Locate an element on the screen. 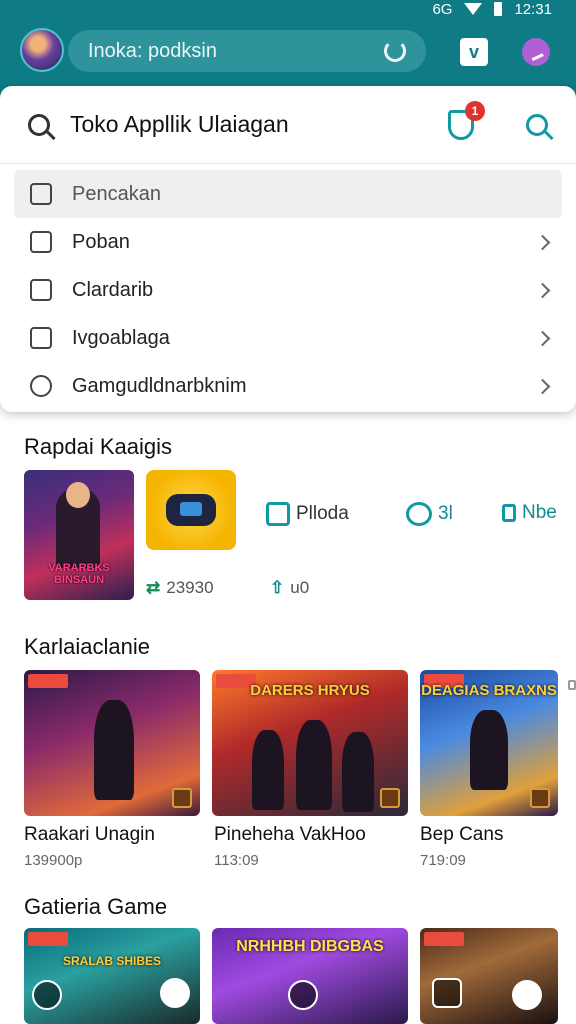 This screenshot has height=1024, width=576. b-box-icon is located at coordinates (509, 513).